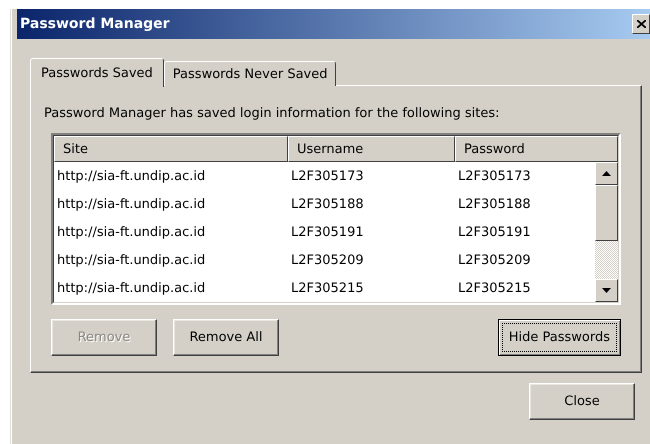  I want to click on password-cell-text: L2F305191, so click(494, 232).